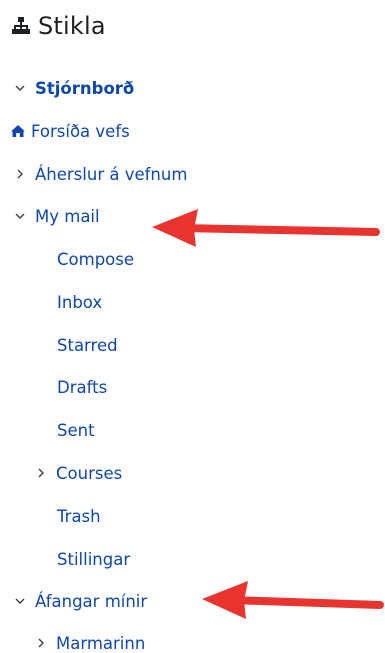  I want to click on nav-item-drafts: Drafts, so click(82, 387).